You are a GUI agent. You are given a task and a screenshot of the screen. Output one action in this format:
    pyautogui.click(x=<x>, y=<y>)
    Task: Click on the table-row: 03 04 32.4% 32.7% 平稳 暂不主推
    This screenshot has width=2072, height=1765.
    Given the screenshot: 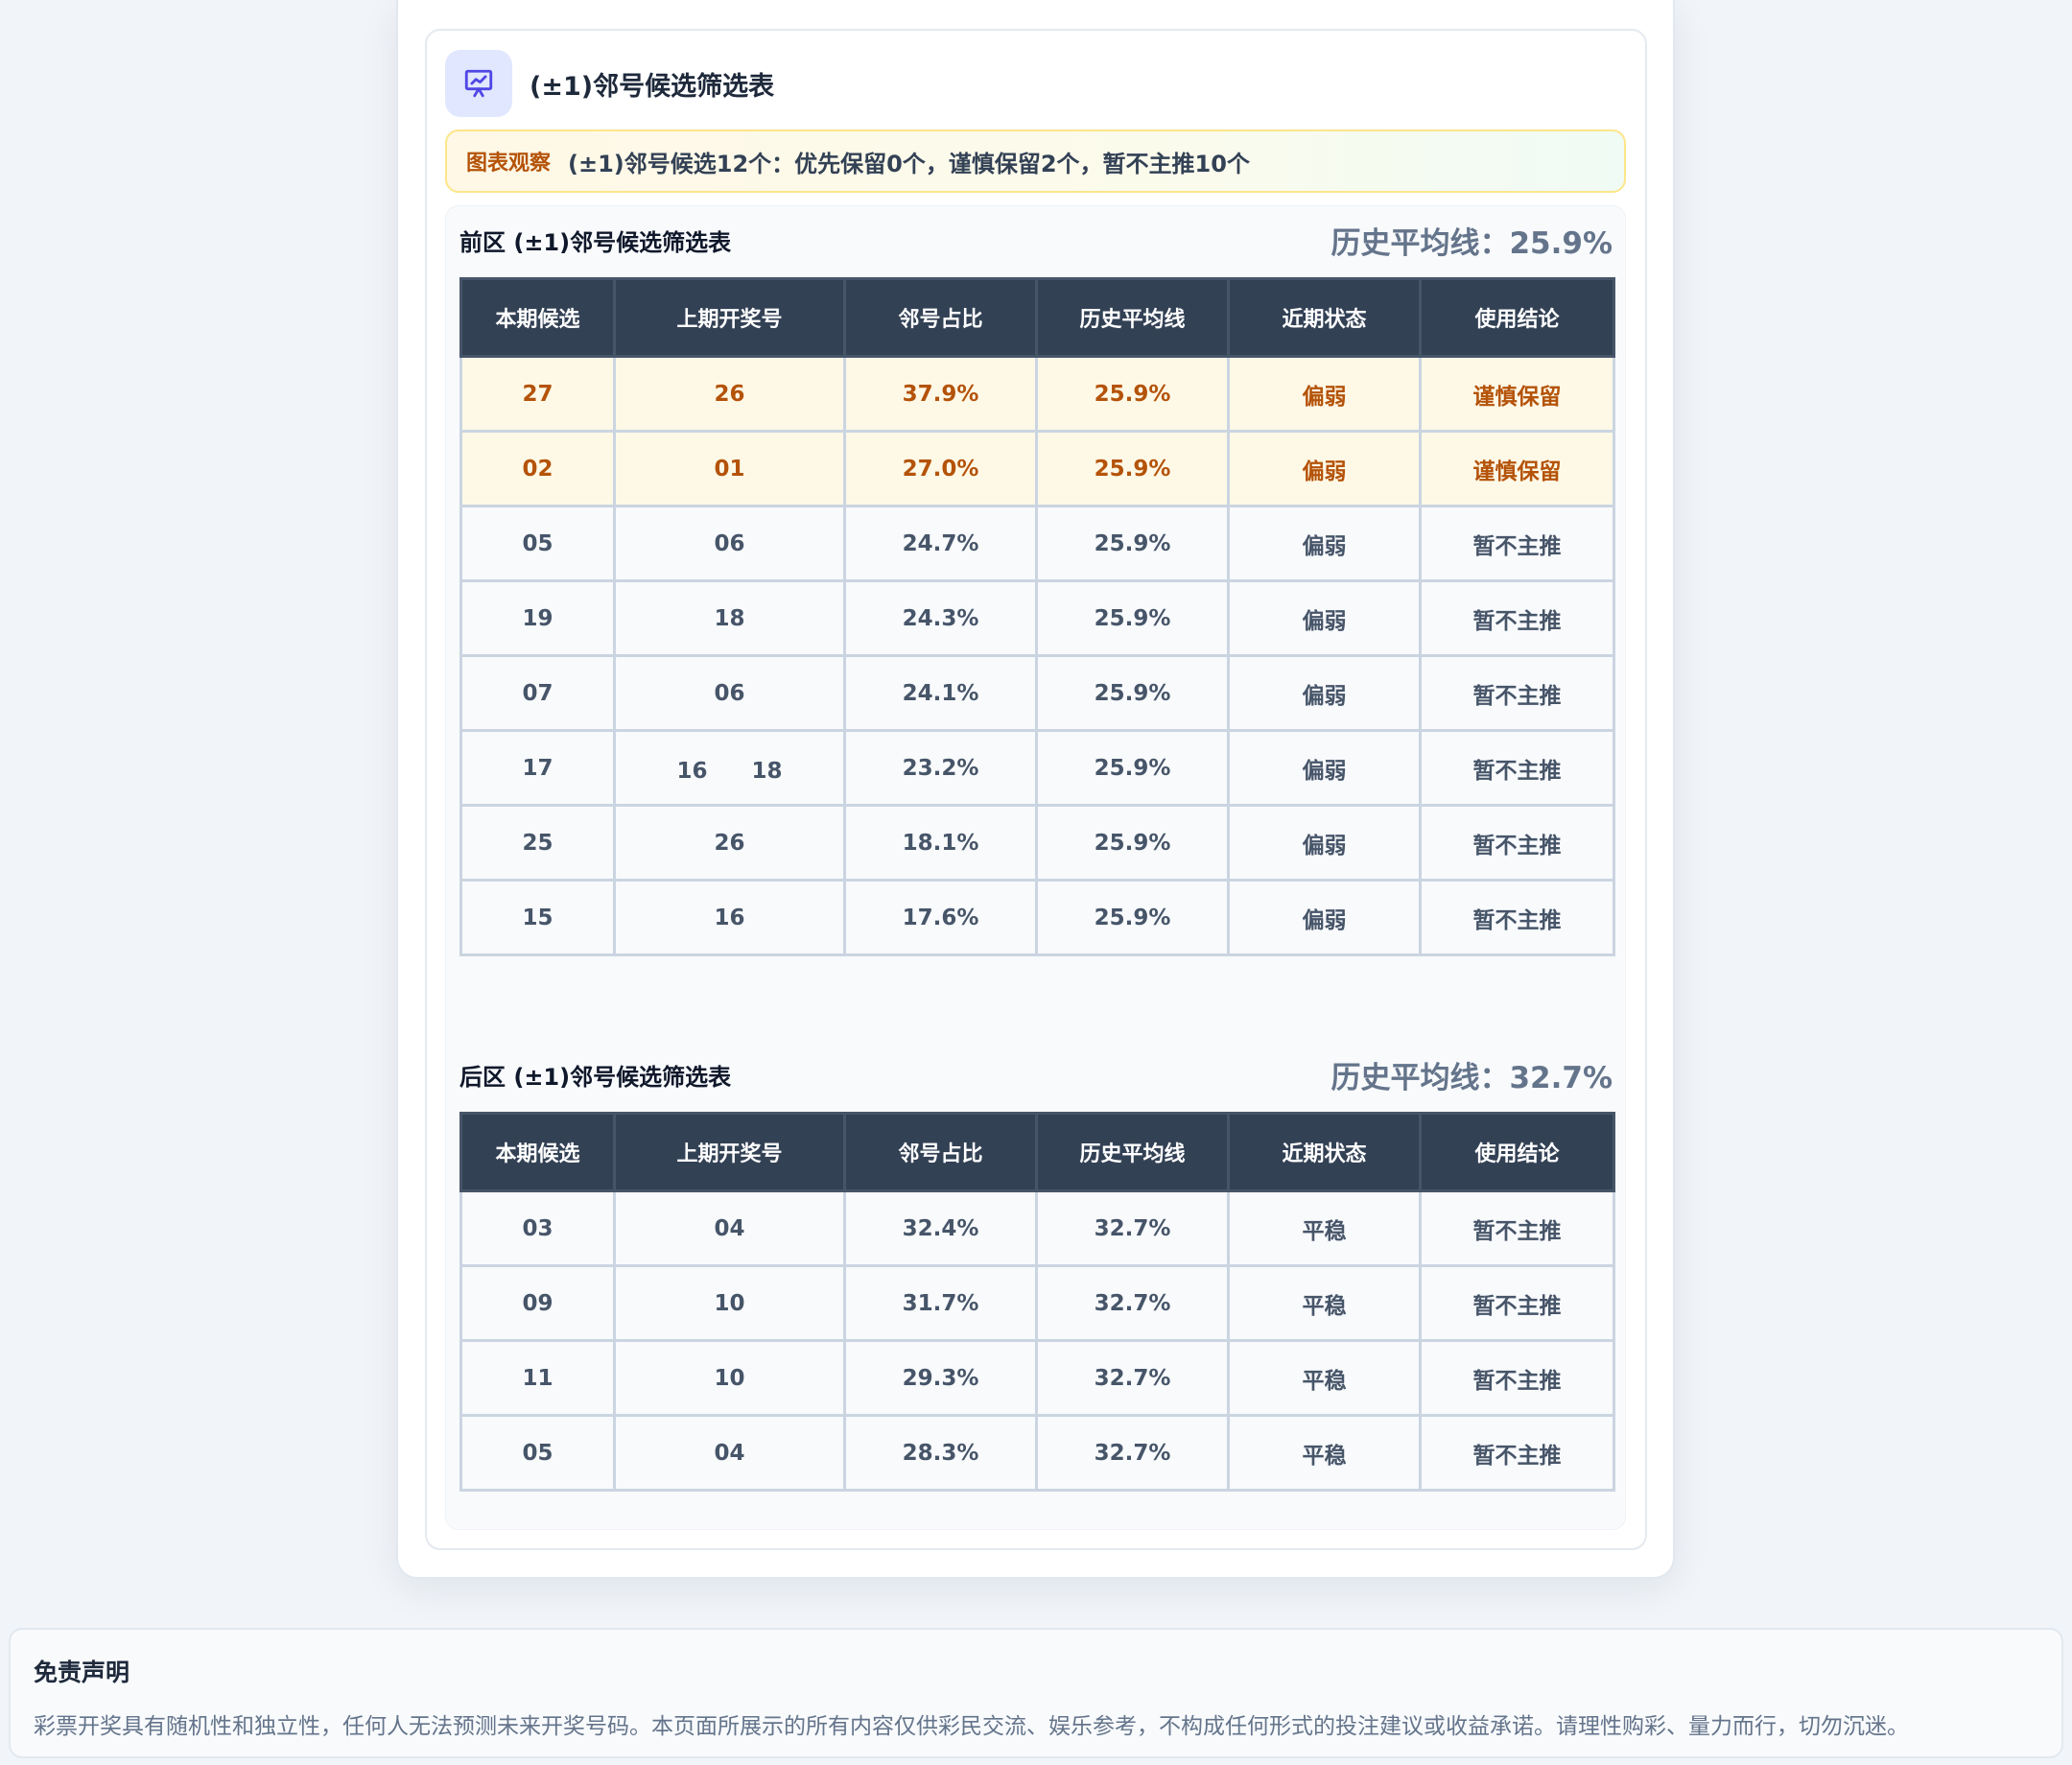 What is the action you would take?
    pyautogui.click(x=1037, y=1228)
    